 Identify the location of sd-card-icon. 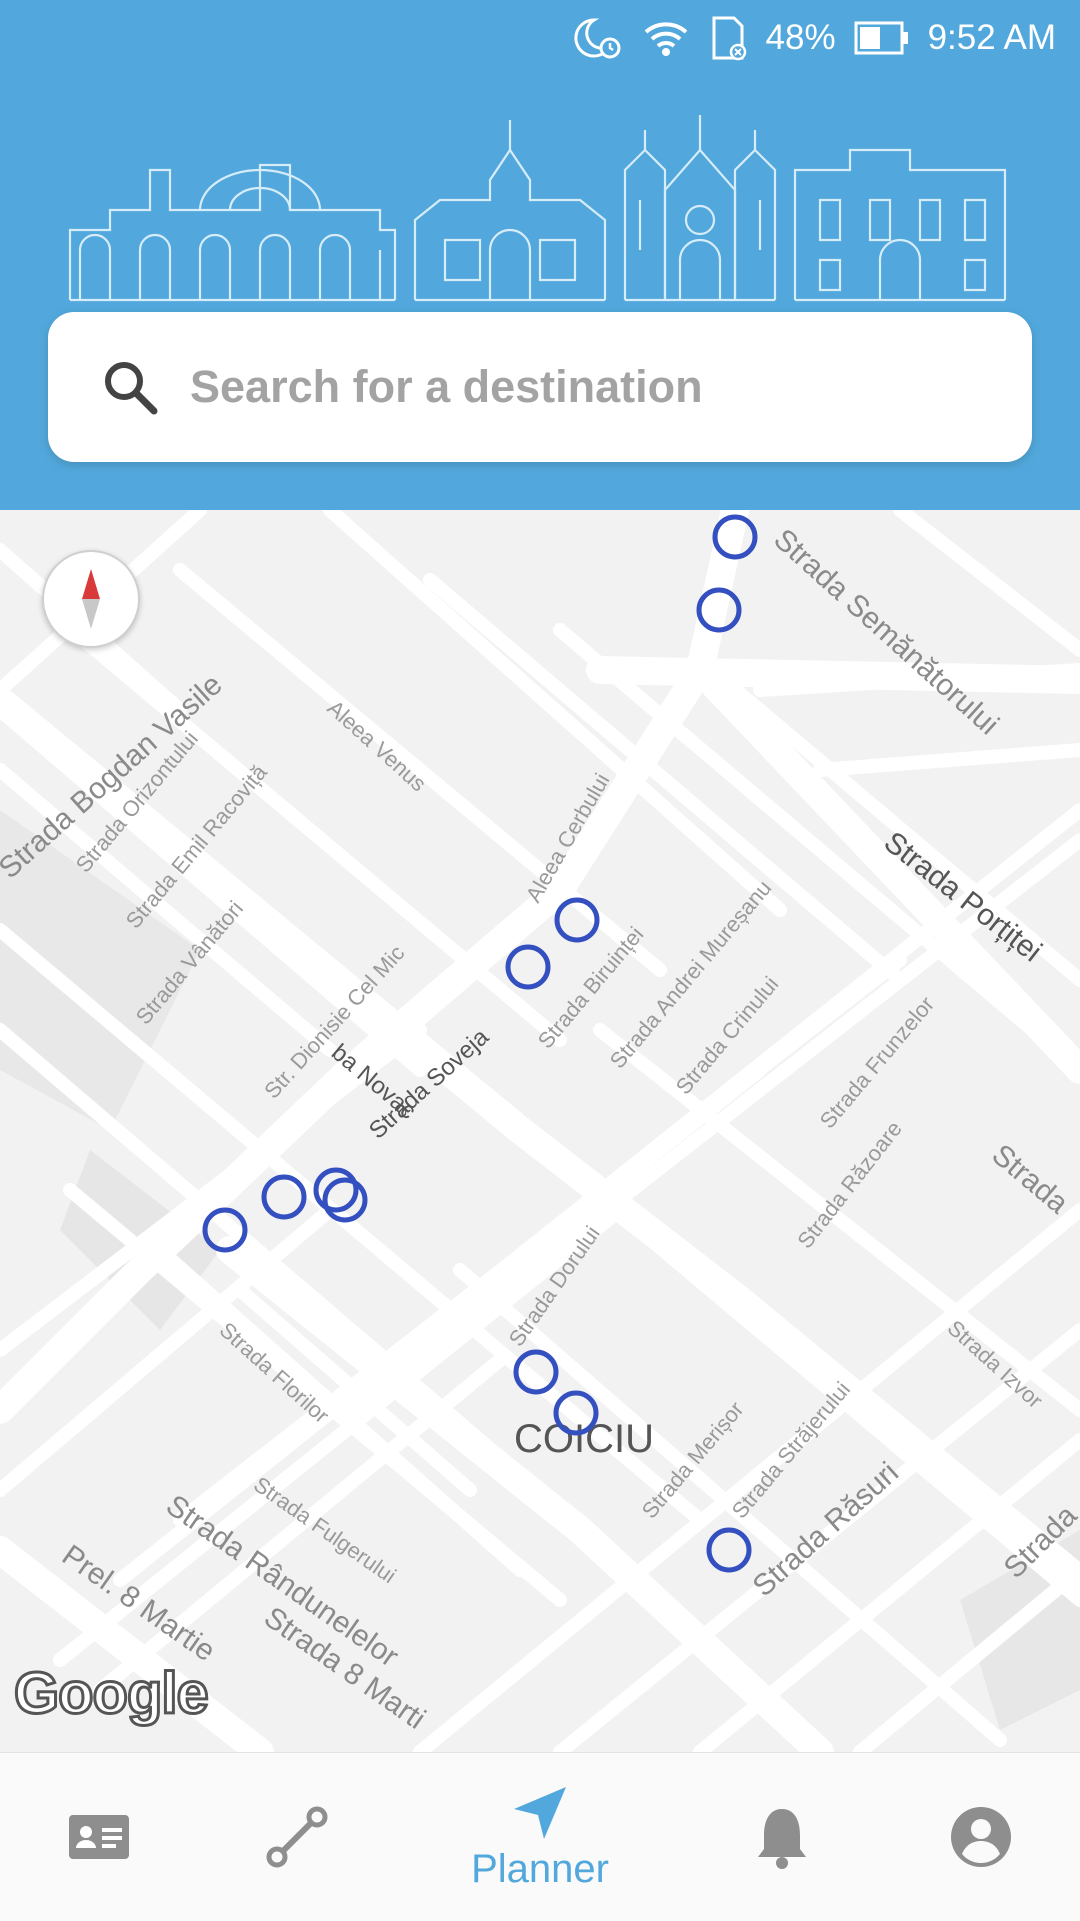
(728, 38).